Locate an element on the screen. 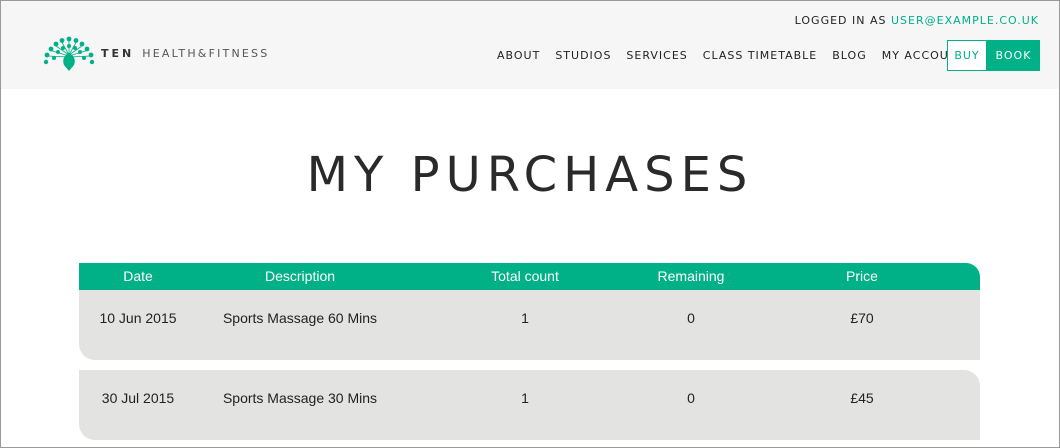 The width and height of the screenshot is (1060, 448). logged-in-email-link: USER@EXAMPLE.CO.UK is located at coordinates (965, 20).